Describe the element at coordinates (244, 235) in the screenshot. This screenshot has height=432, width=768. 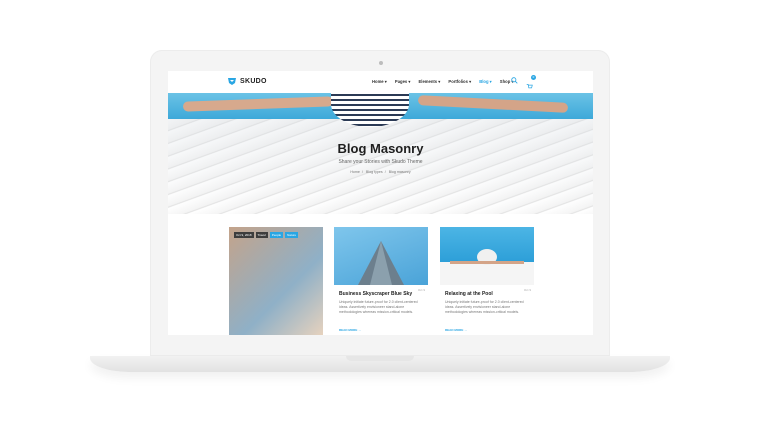
I see `date-tag: Oct 9, 2018` at that location.